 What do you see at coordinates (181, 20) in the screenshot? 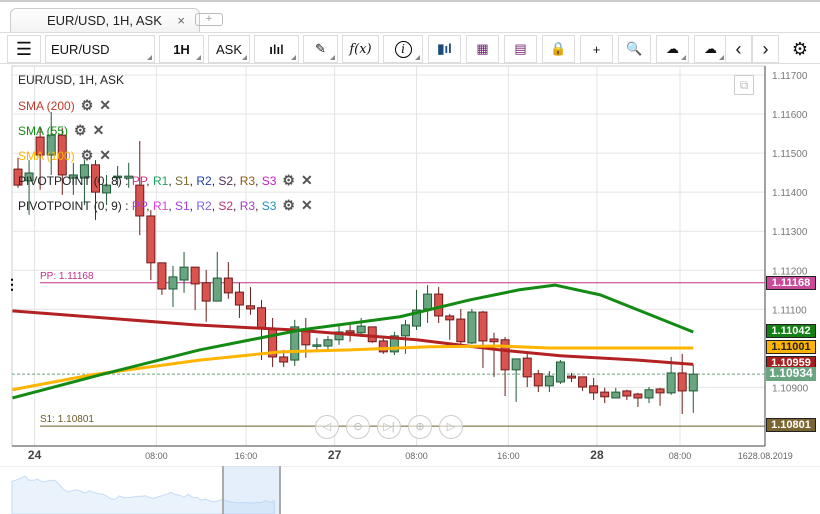
I see `close-tab-icon: ×` at bounding box center [181, 20].